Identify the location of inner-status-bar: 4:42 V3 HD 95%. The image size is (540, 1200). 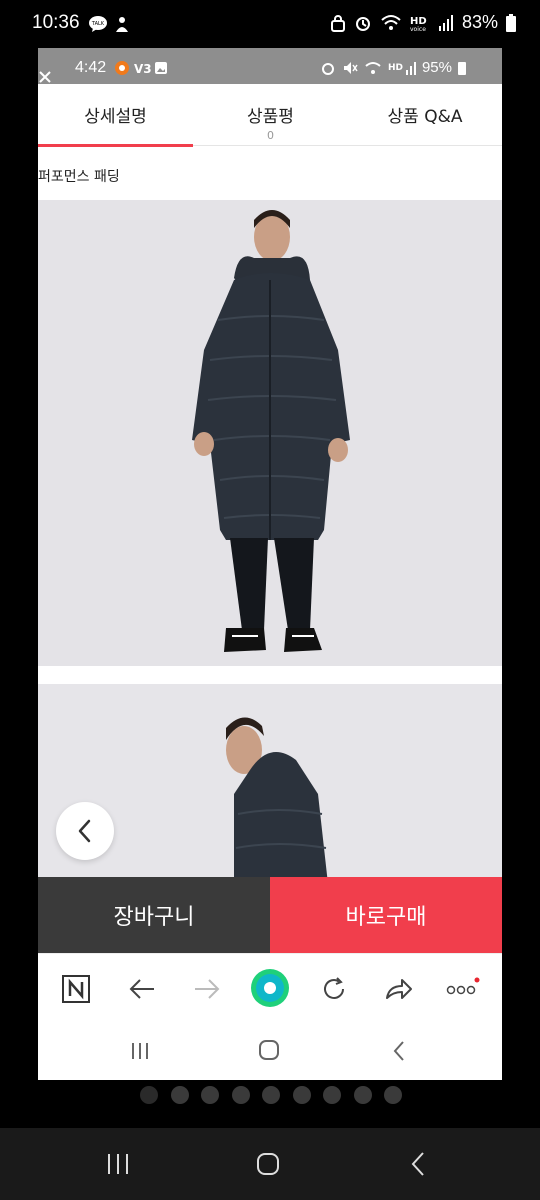
(270, 66).